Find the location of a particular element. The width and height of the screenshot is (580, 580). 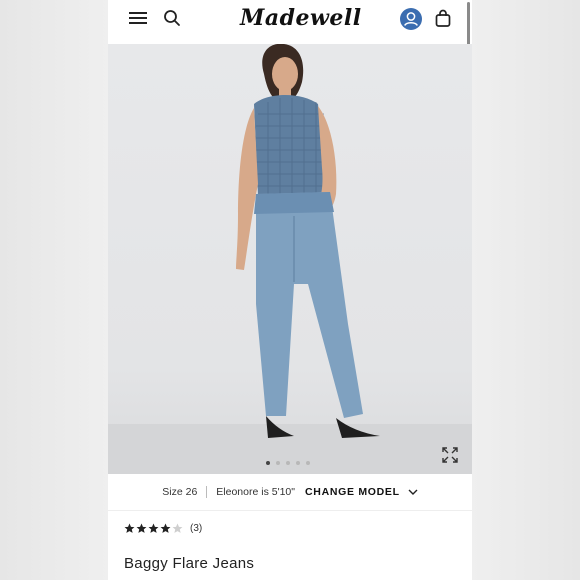

divider is located at coordinates (290, 510).